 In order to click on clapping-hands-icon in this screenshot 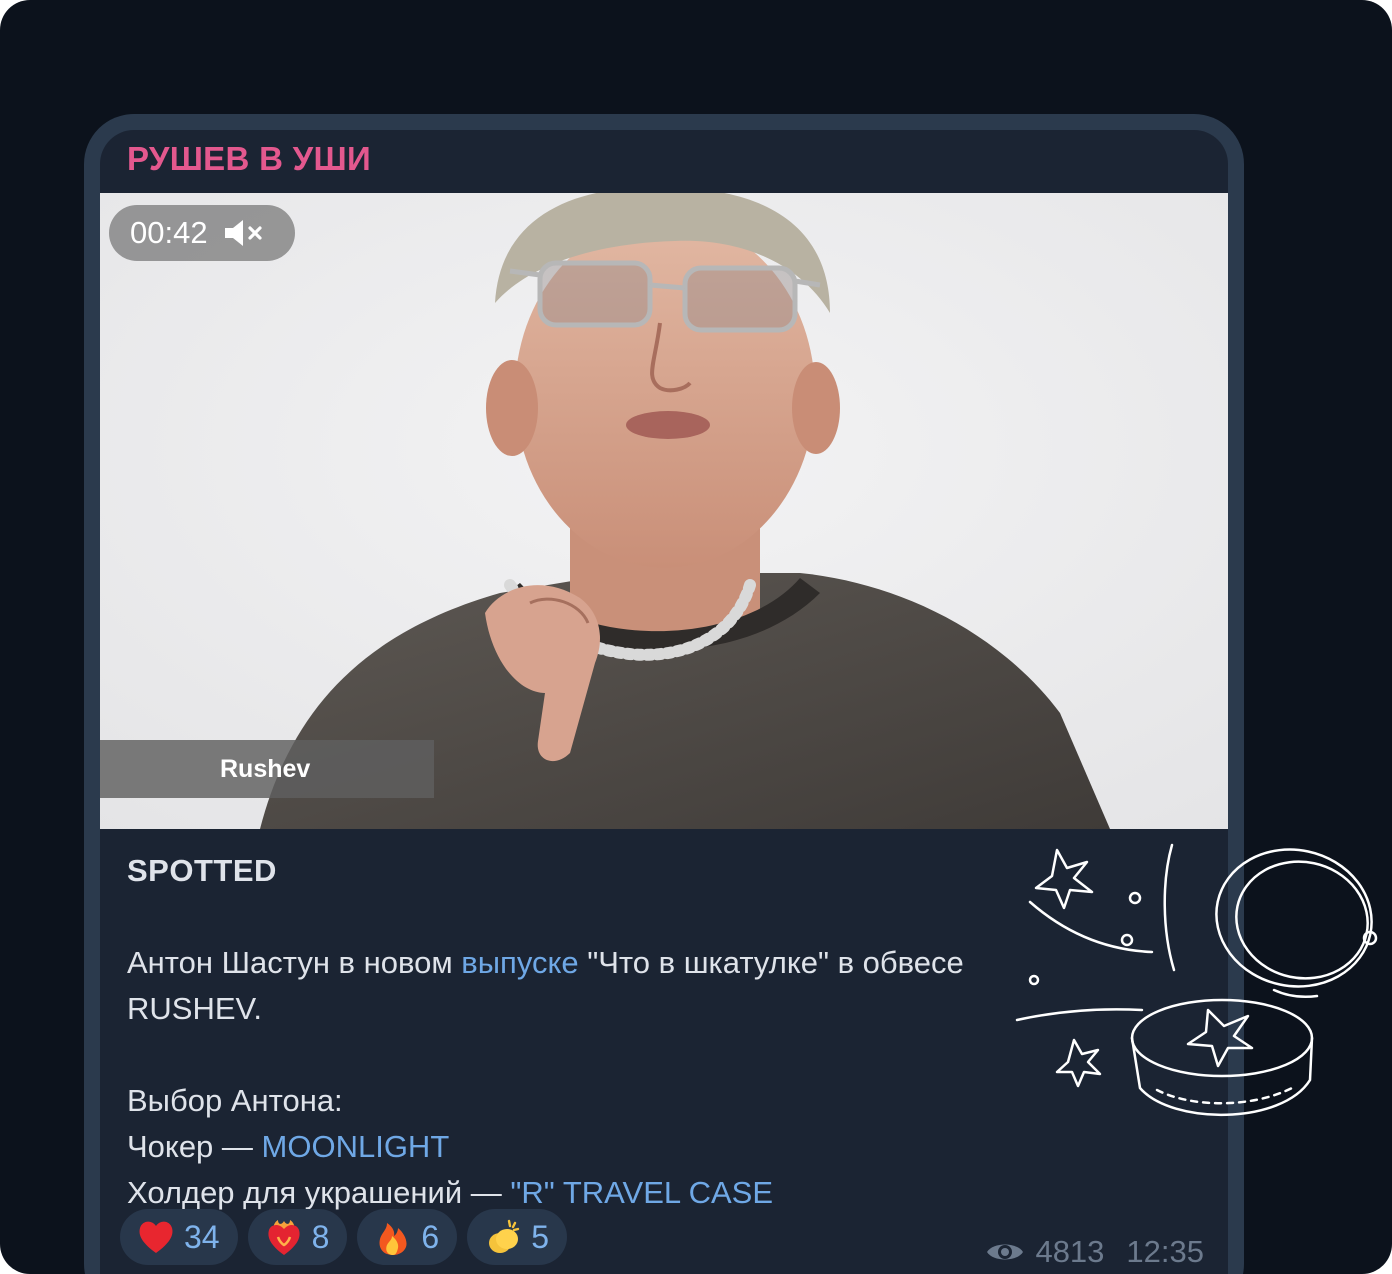, I will do `click(504, 1236)`.